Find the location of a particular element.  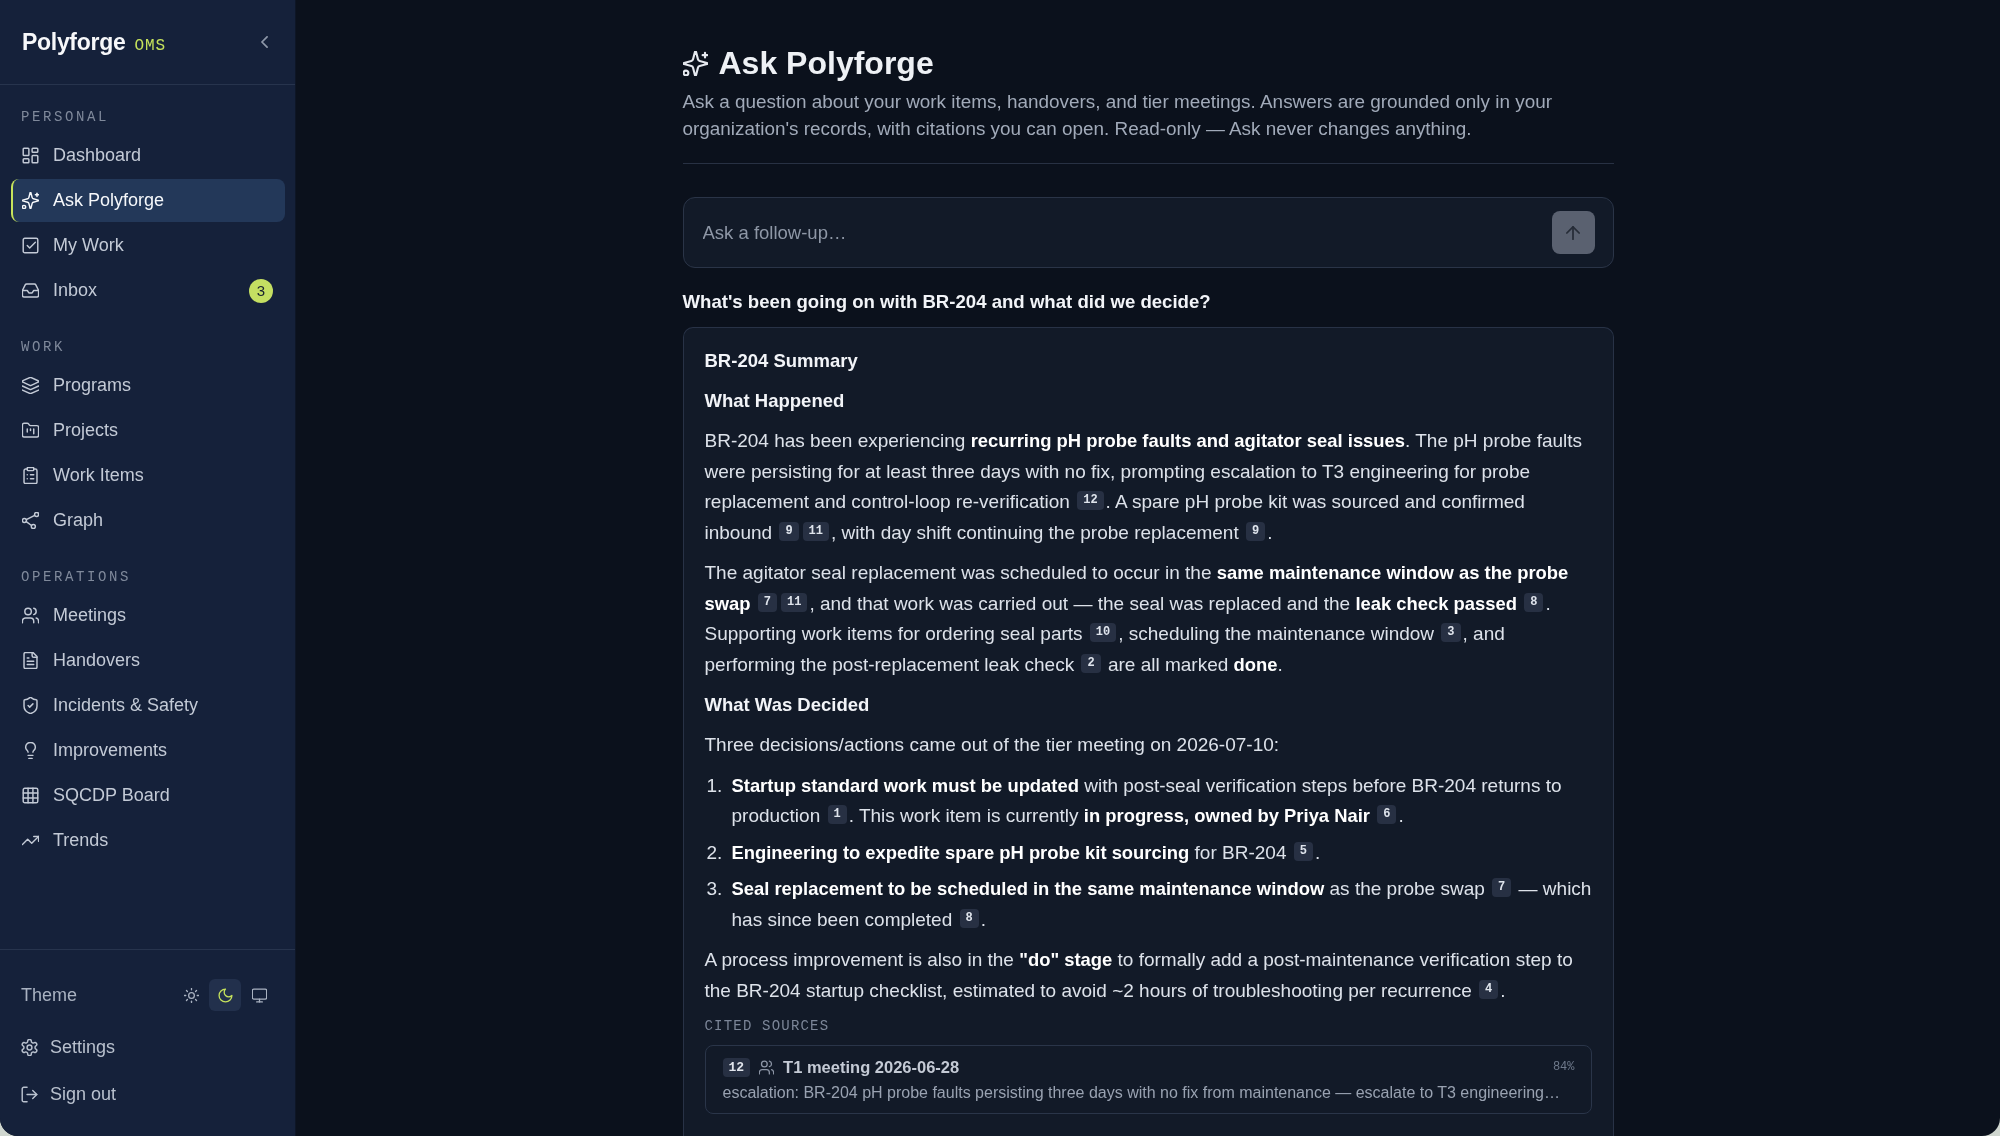

sun-icon is located at coordinates (191, 995).